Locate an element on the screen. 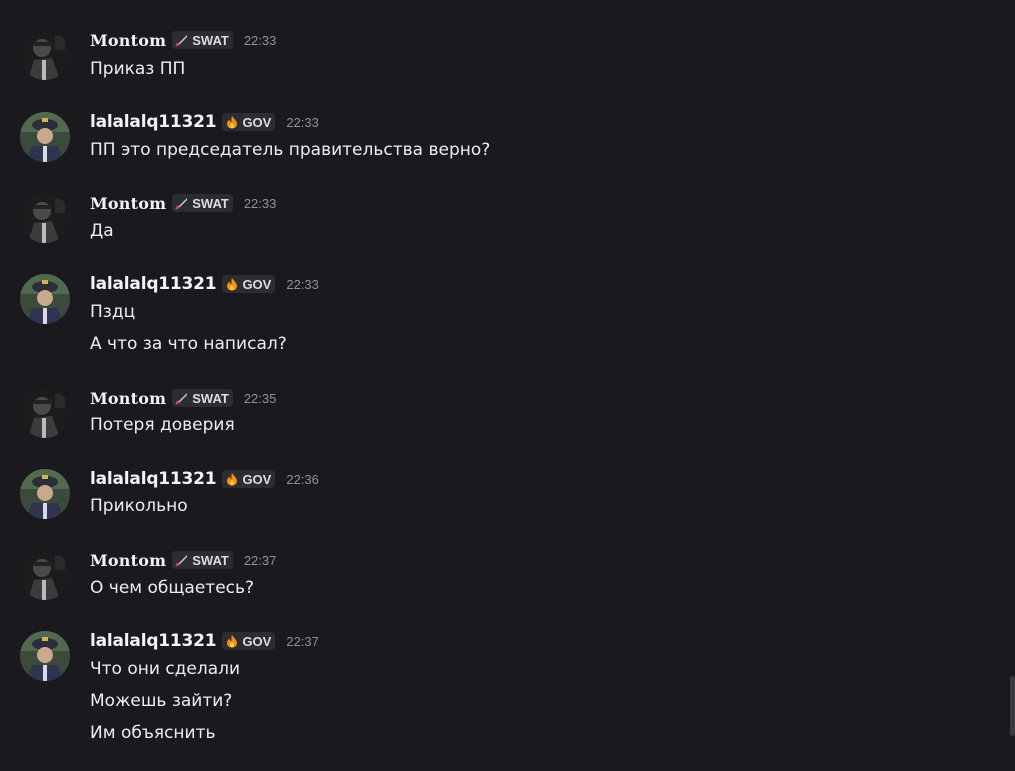  message-text: А что за что написал? is located at coordinates (188, 344).